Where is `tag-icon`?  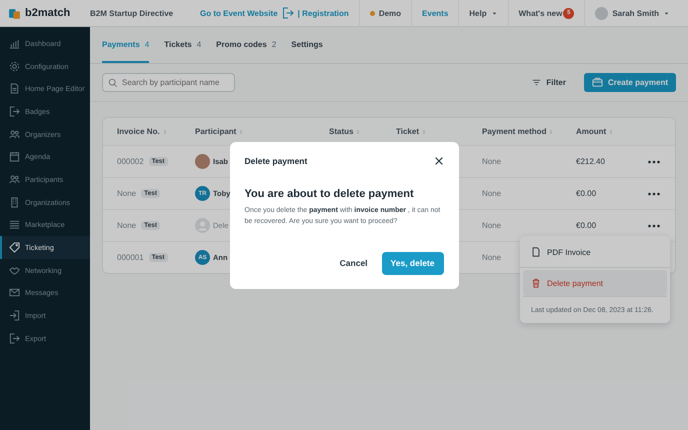 tag-icon is located at coordinates (14, 248).